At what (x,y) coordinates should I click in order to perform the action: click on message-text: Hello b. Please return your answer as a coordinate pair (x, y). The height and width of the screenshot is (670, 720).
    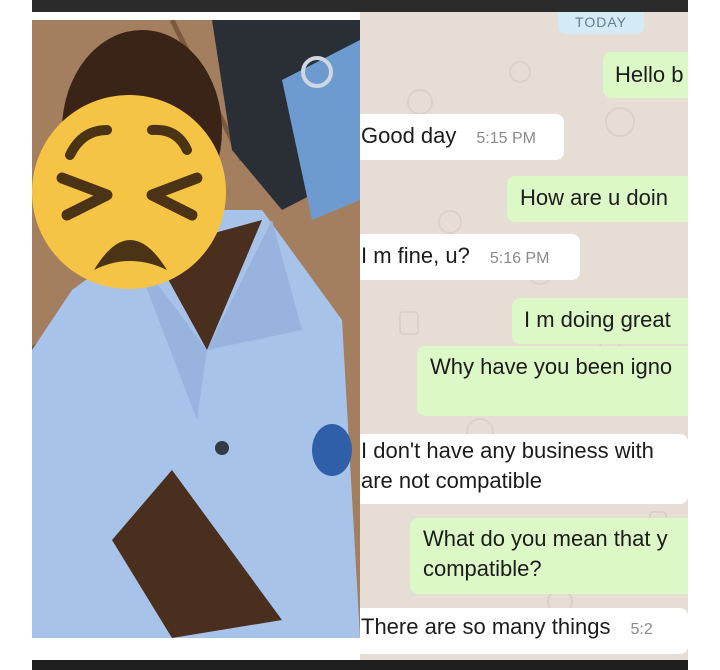
    Looking at the image, I should click on (649, 74).